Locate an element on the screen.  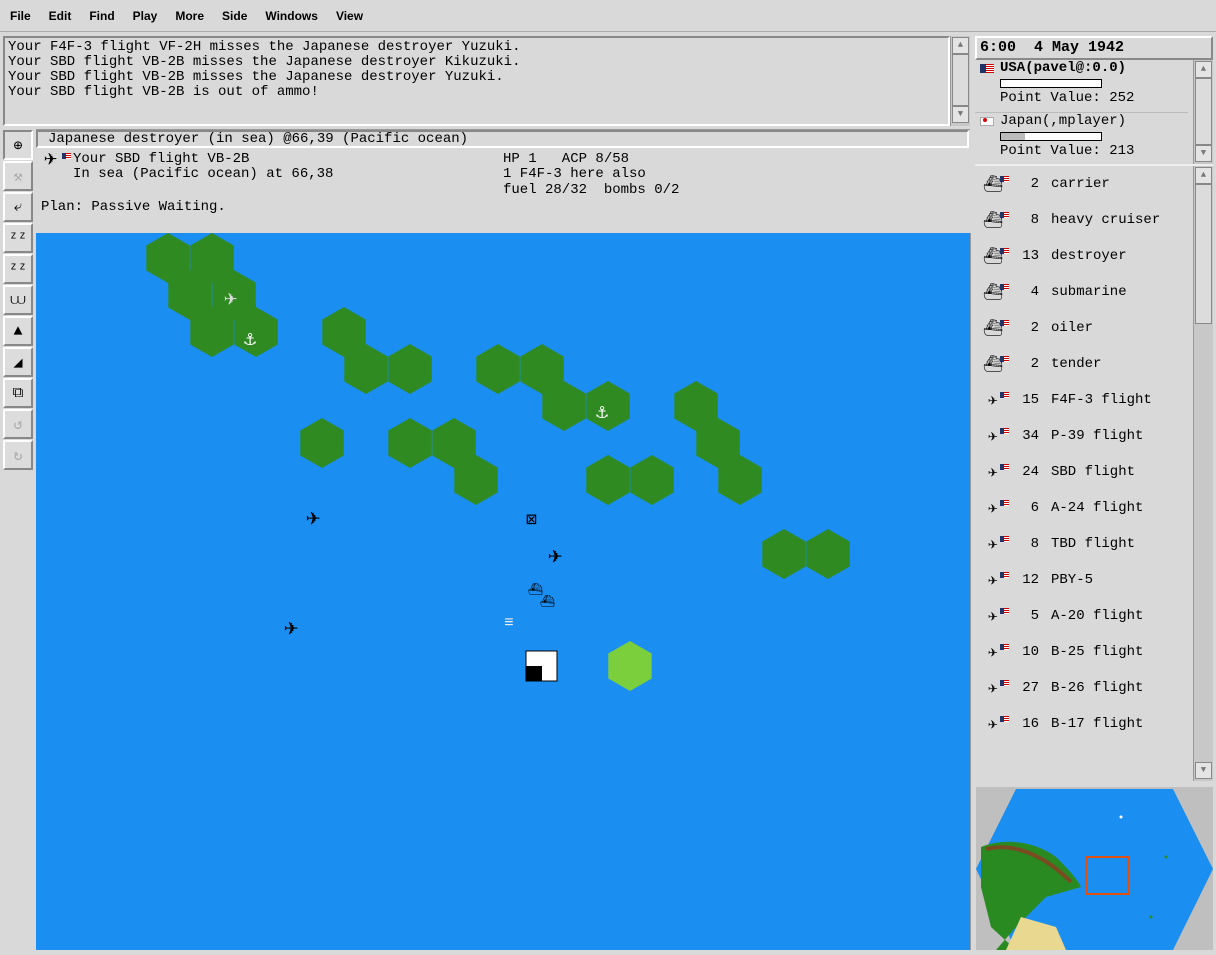
unit-type-row: ⛴ 13 destroyer is located at coordinates (1082, 256).